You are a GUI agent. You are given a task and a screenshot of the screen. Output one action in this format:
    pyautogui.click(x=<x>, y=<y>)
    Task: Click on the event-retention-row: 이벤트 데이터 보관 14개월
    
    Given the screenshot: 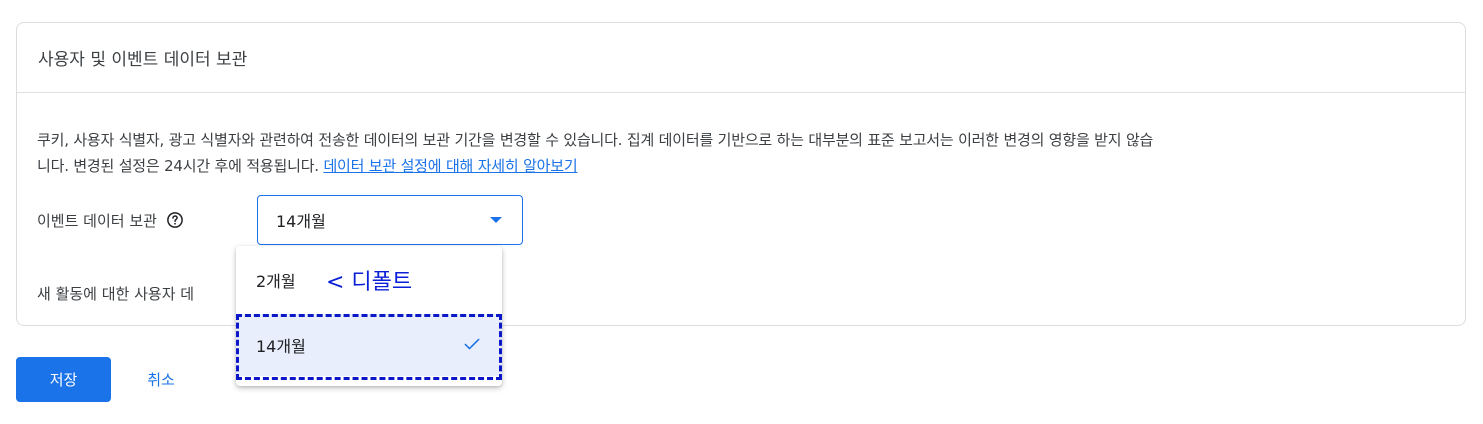 What is the action you would take?
    pyautogui.click(x=280, y=220)
    